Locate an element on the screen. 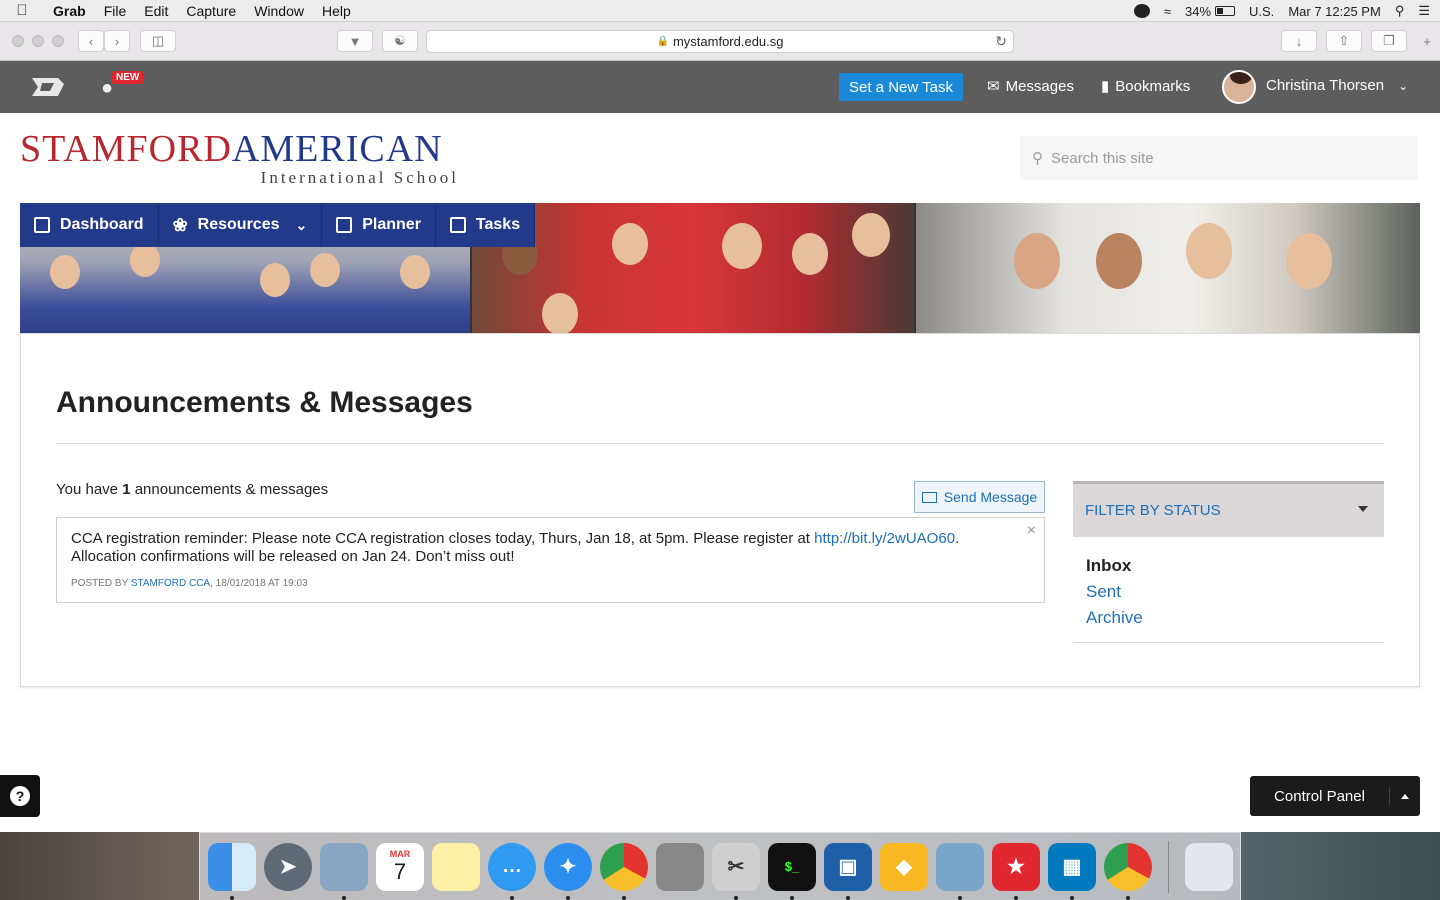  extension-button: ☯ is located at coordinates (400, 41).